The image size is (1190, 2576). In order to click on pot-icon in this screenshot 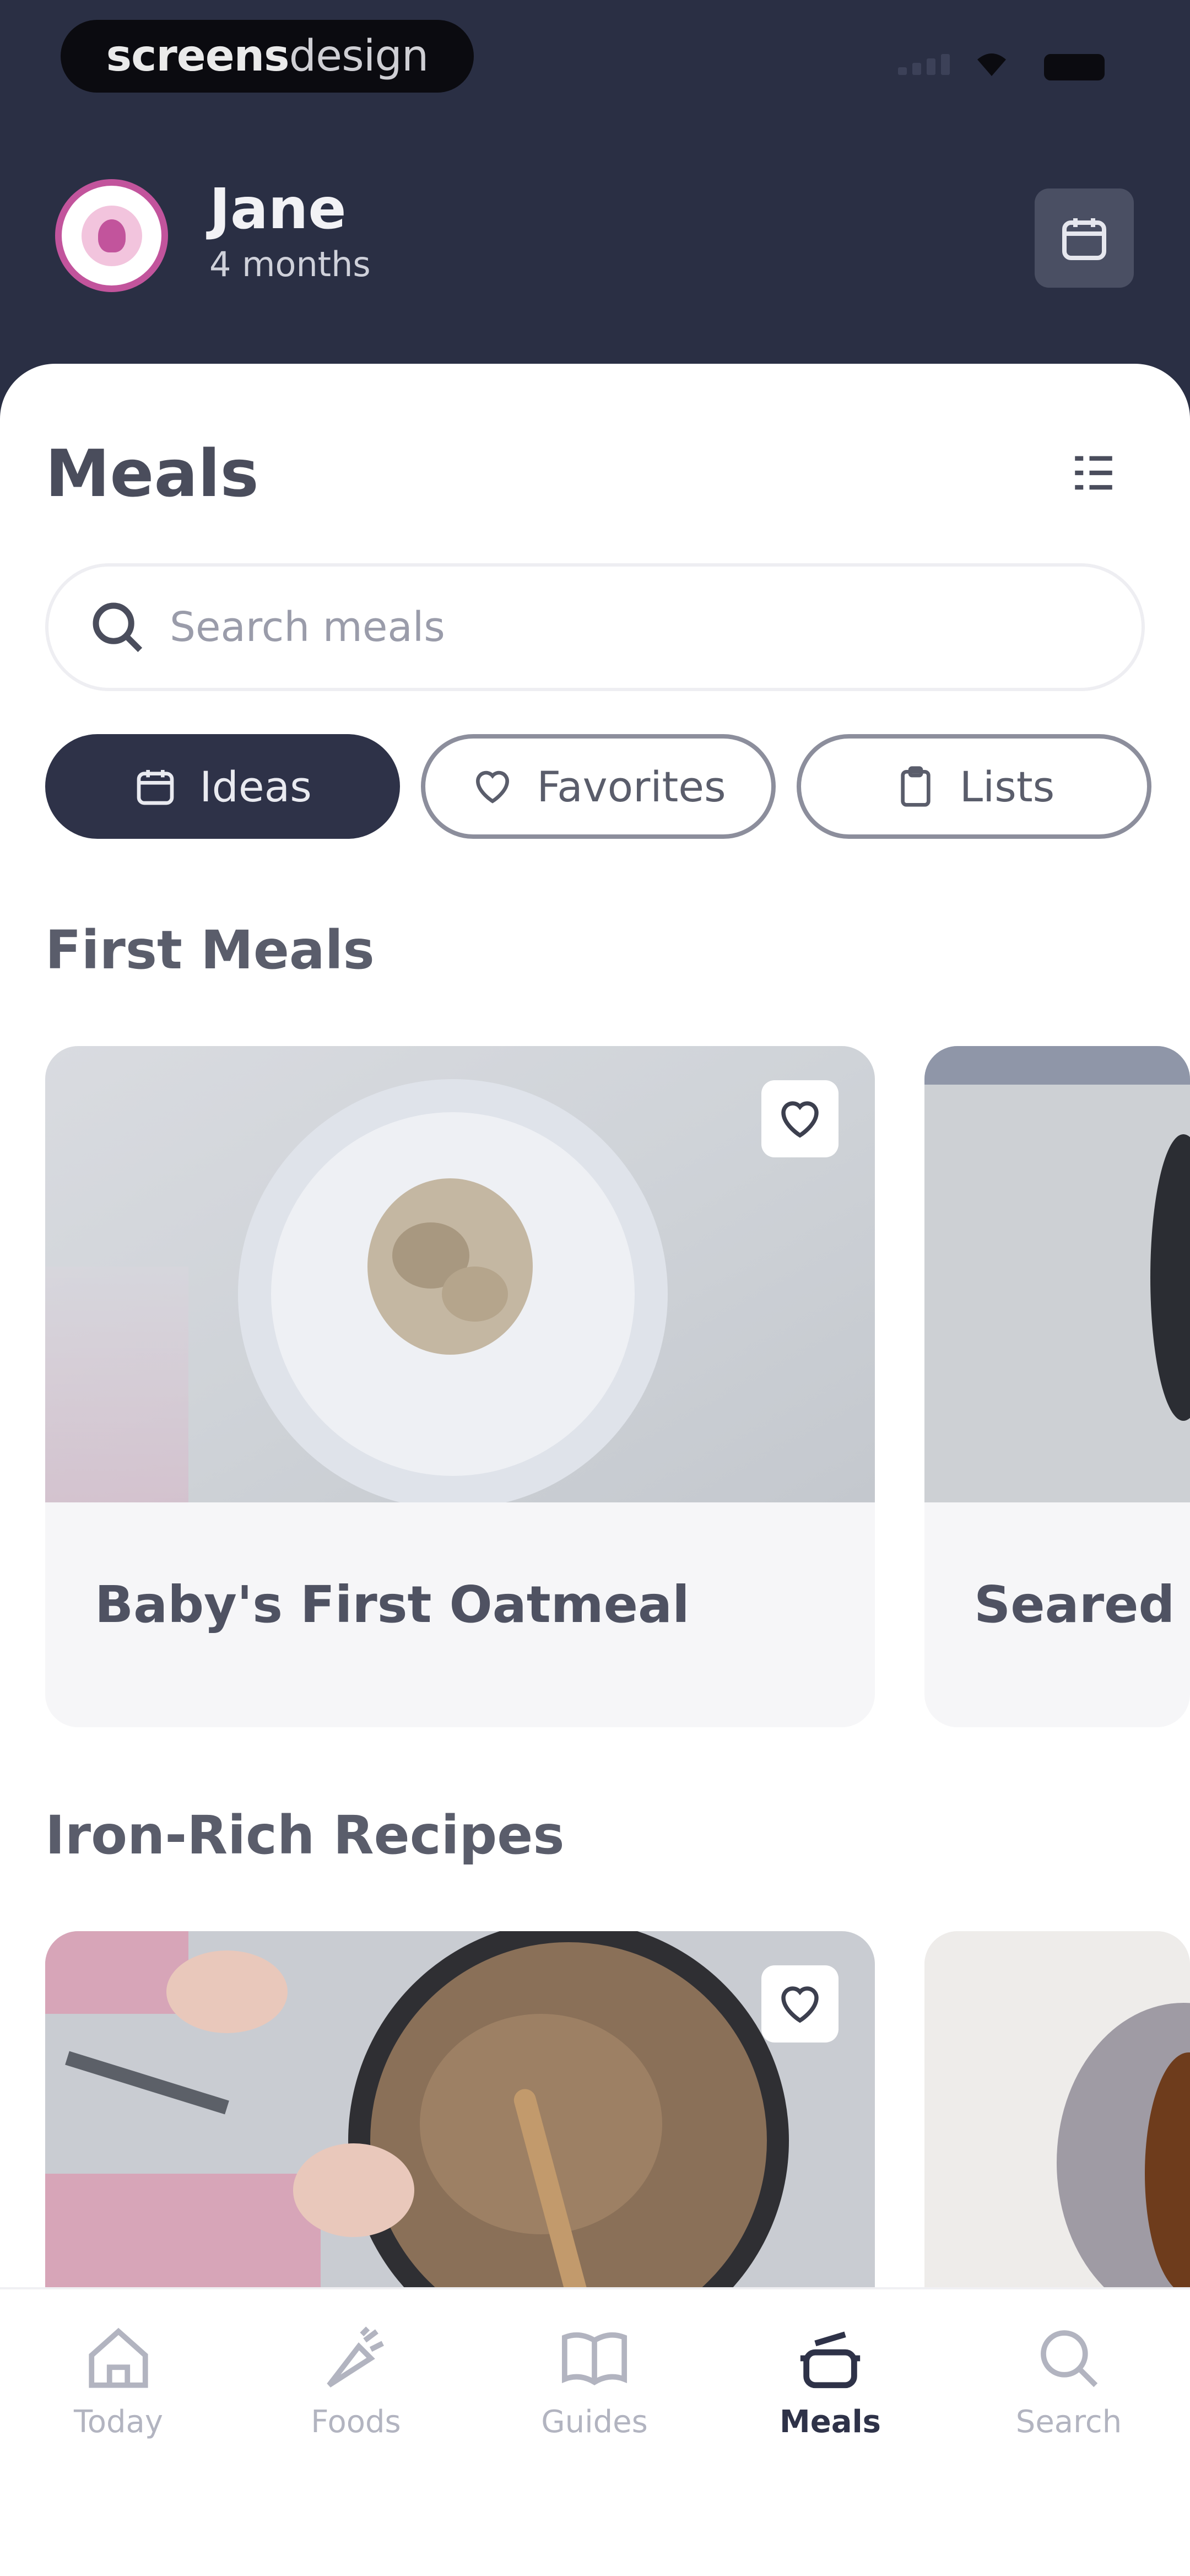, I will do `click(830, 2360)`.